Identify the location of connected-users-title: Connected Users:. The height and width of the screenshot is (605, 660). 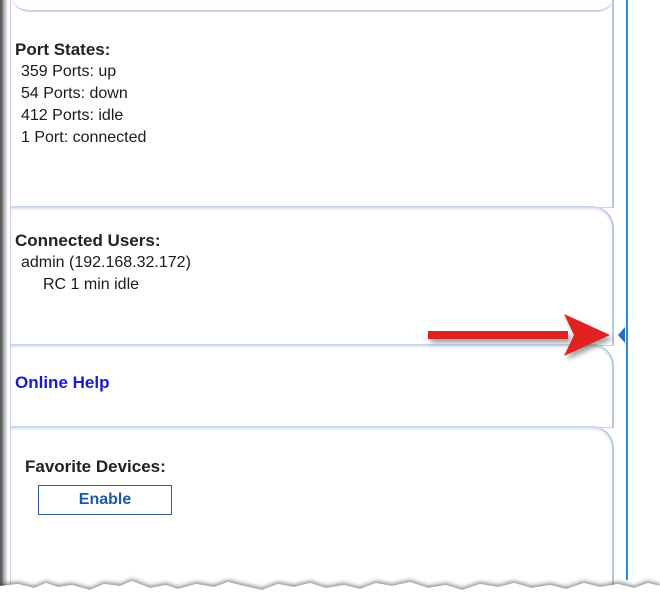
(88, 240).